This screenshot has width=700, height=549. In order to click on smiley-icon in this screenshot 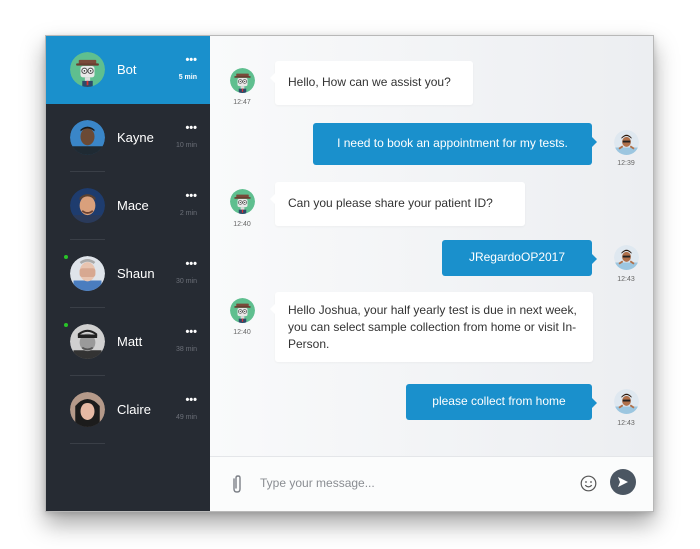, I will do `click(588, 483)`.